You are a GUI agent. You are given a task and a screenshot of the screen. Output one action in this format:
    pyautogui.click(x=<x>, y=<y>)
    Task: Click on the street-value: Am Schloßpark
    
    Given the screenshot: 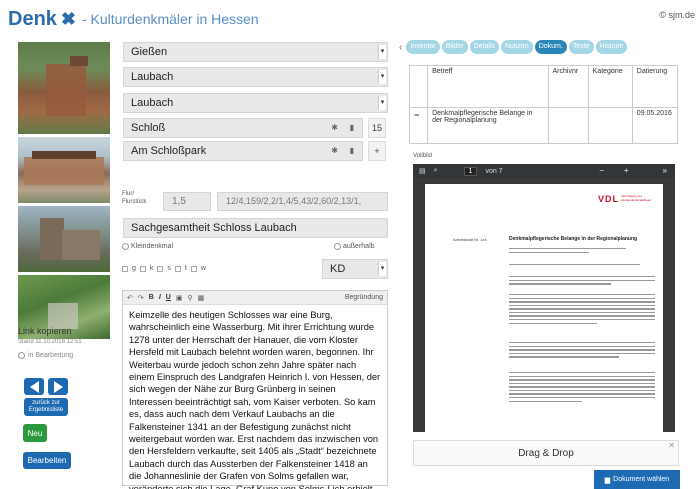 What is the action you would take?
    pyautogui.click(x=169, y=151)
    